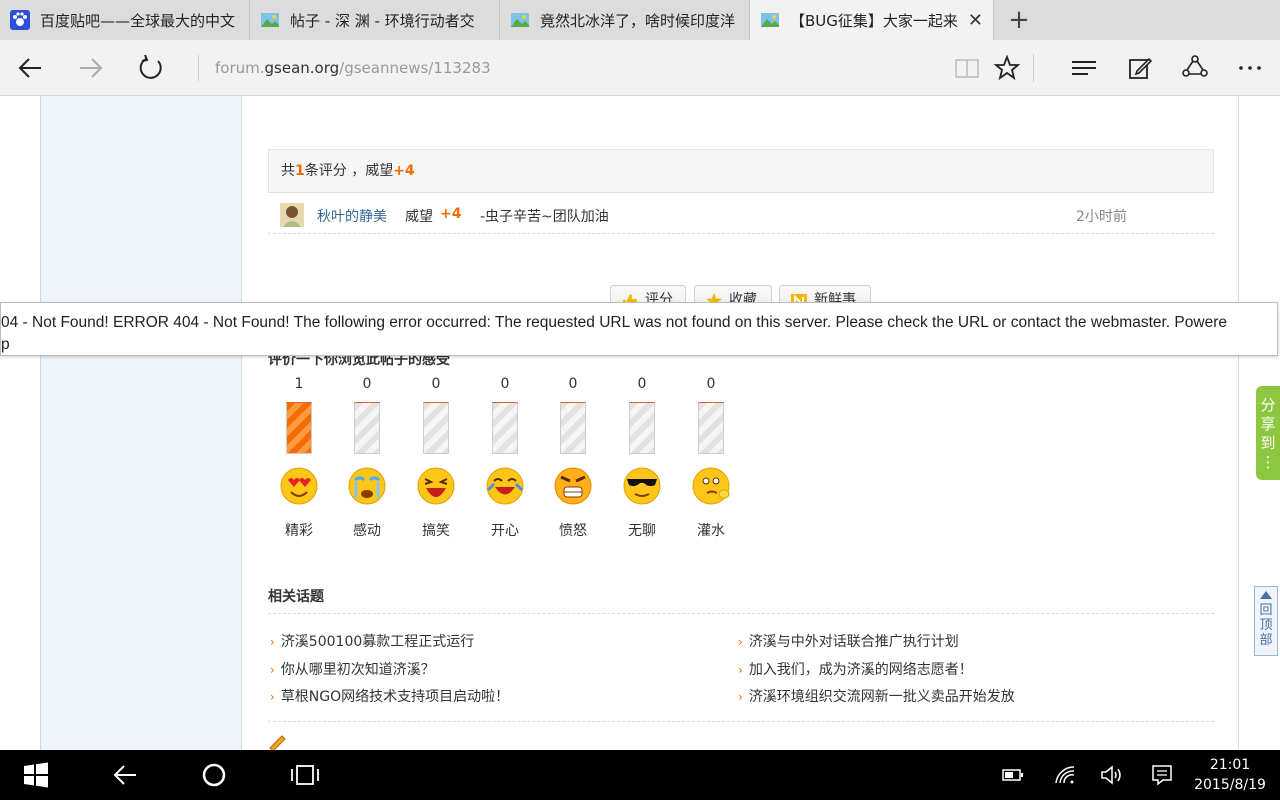 The height and width of the screenshot is (800, 1280). Describe the element at coordinates (389, 696) in the screenshot. I see `related-link: › 草根NGO网络技术支持项目启动啦！` at that location.